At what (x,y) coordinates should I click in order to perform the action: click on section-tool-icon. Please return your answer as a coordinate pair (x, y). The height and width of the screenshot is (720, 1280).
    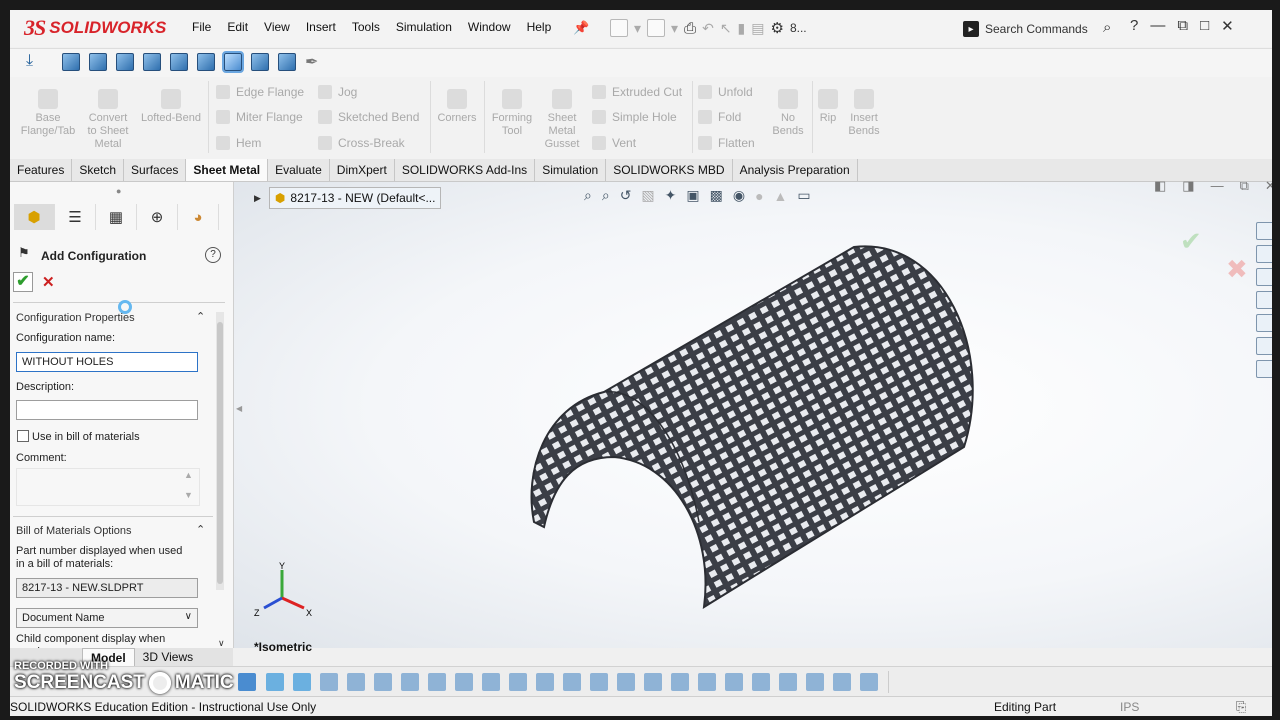
    Looking at the image, I should click on (707, 682).